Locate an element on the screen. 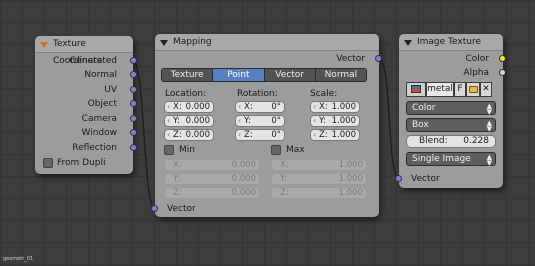  min-y-field: Y: 0.000 is located at coordinates (212, 179).